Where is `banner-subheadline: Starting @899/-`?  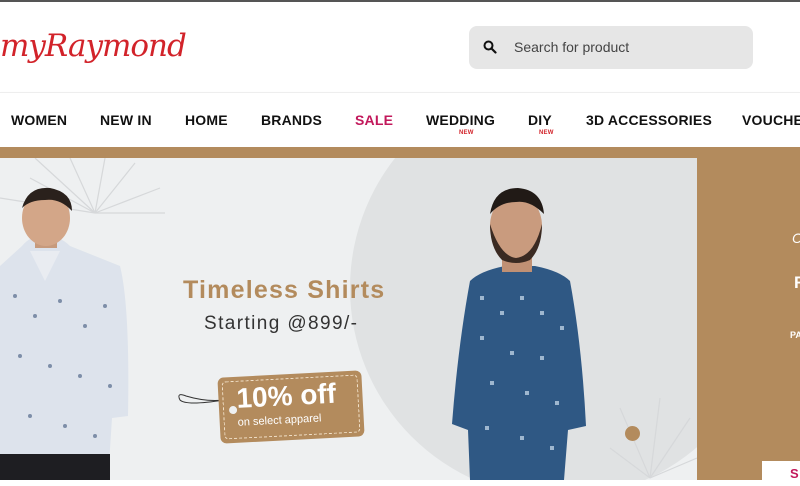 banner-subheadline: Starting @899/- is located at coordinates (281, 323).